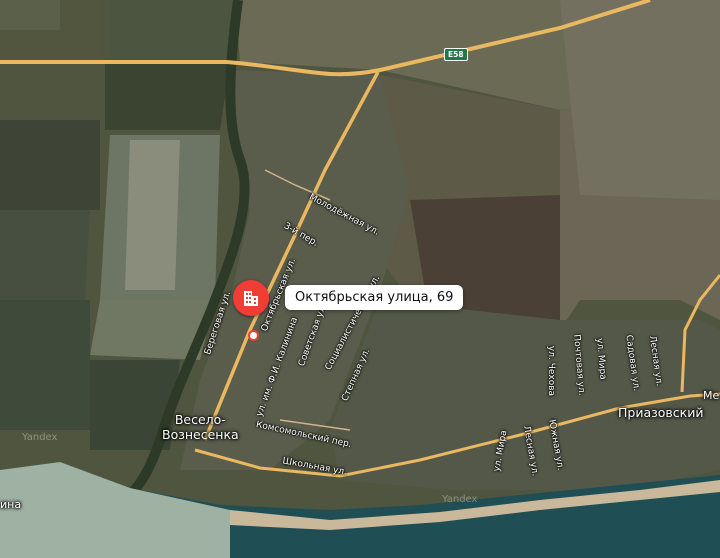 The image size is (720, 558). I want to click on place-pin-dot, so click(253, 335).